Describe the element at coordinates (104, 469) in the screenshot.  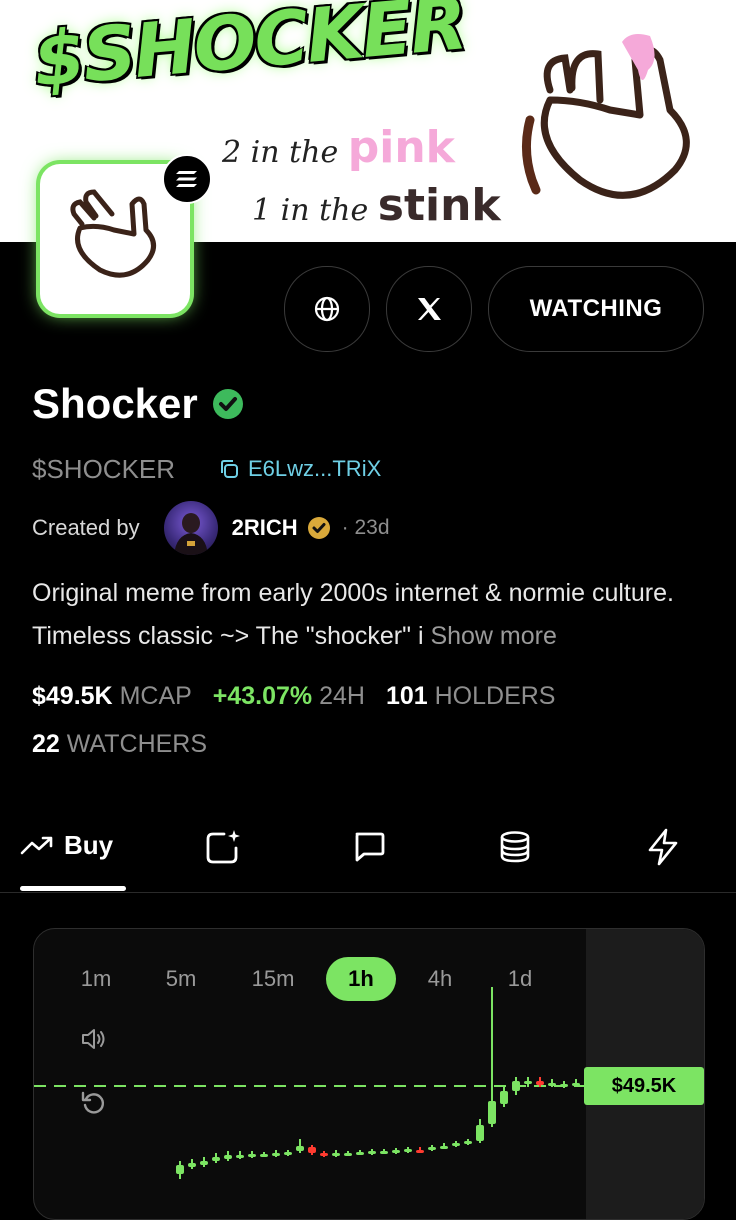
I see `token-ticker: $SHOCKER` at that location.